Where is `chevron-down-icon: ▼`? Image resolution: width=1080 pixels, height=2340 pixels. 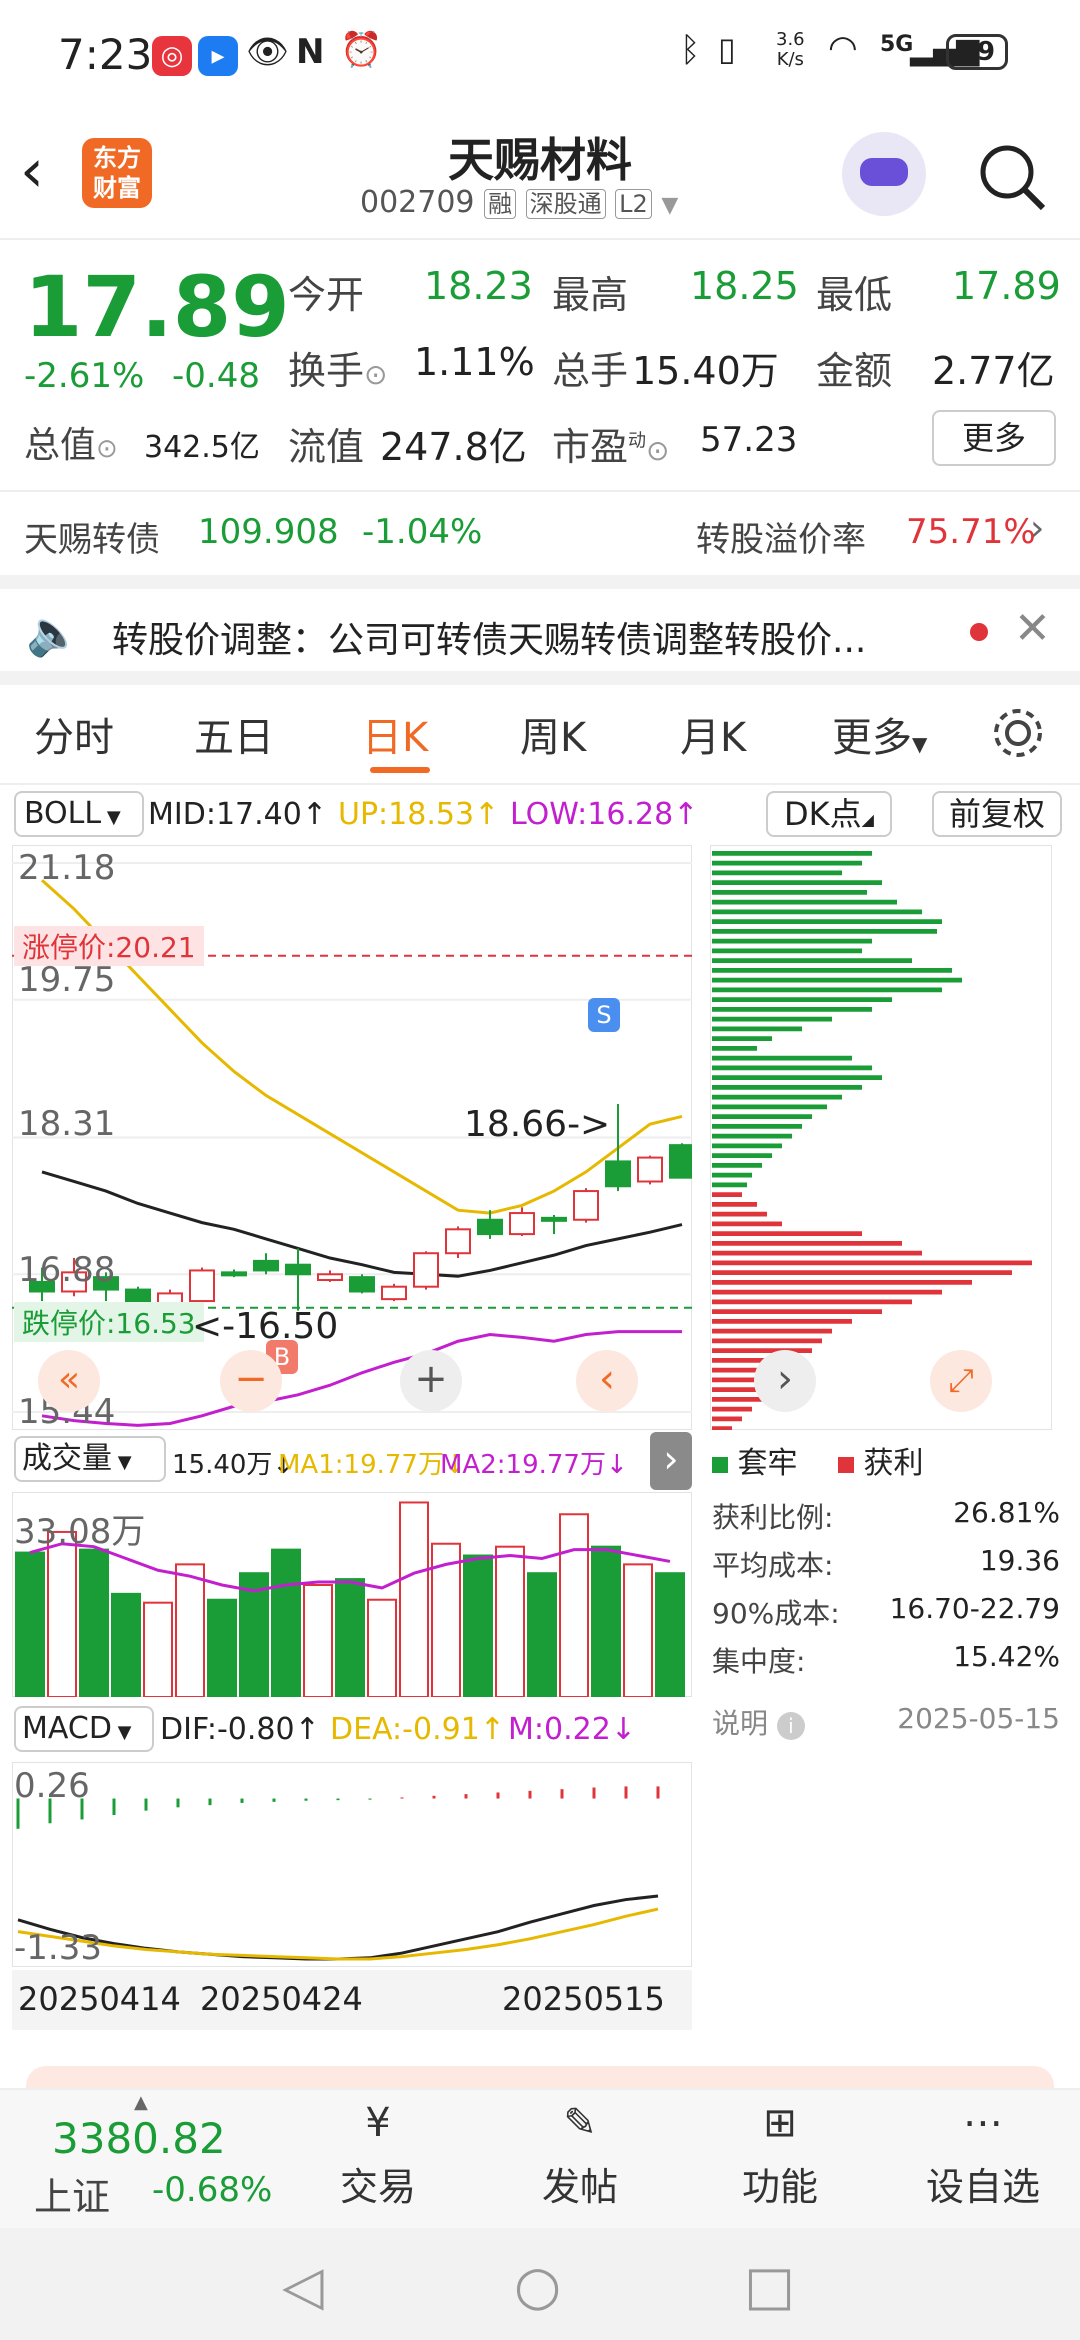
chevron-down-icon: ▼ is located at coordinates (669, 205).